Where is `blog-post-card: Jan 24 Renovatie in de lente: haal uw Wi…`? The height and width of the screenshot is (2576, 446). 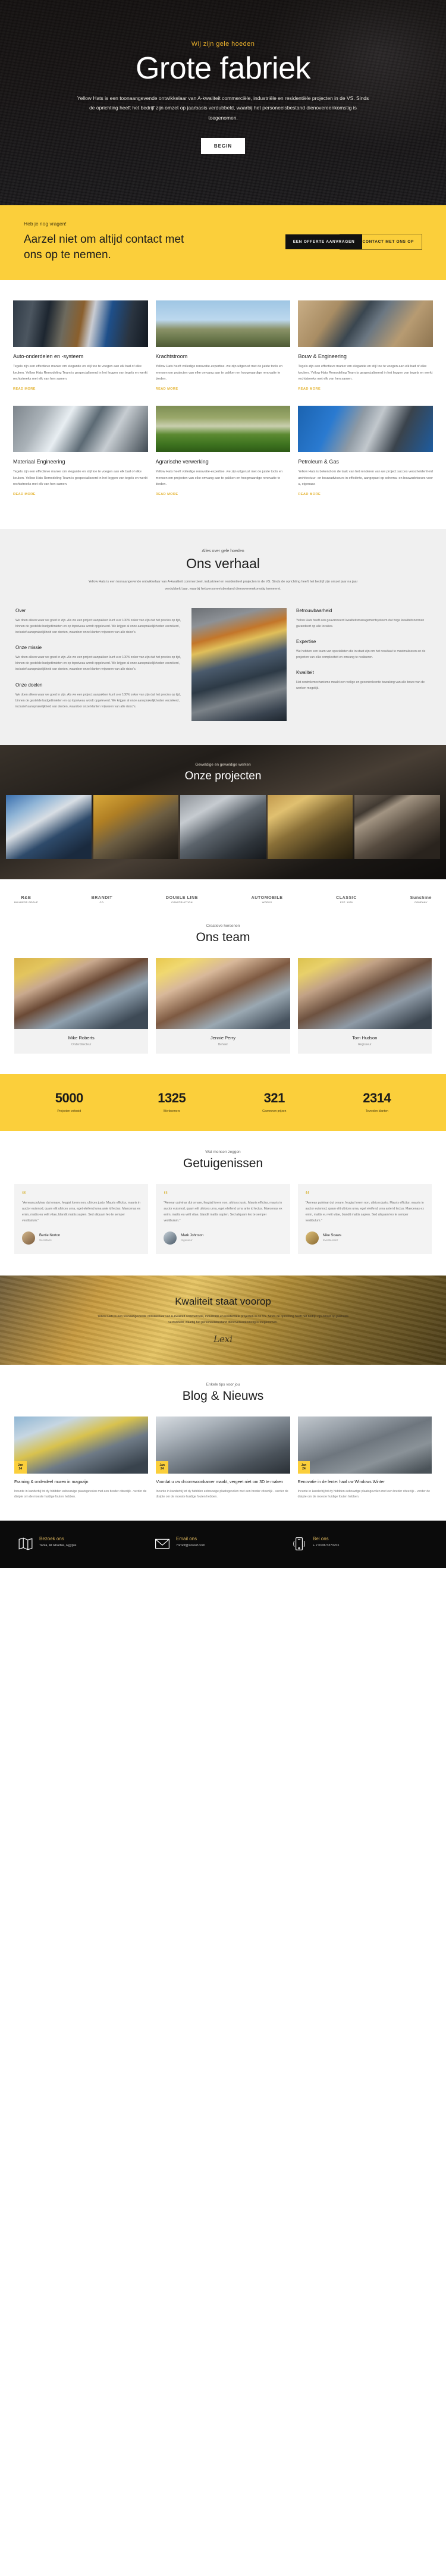 blog-post-card: Jan 24 Renovatie in de lente: haal uw Wi… is located at coordinates (364, 1458).